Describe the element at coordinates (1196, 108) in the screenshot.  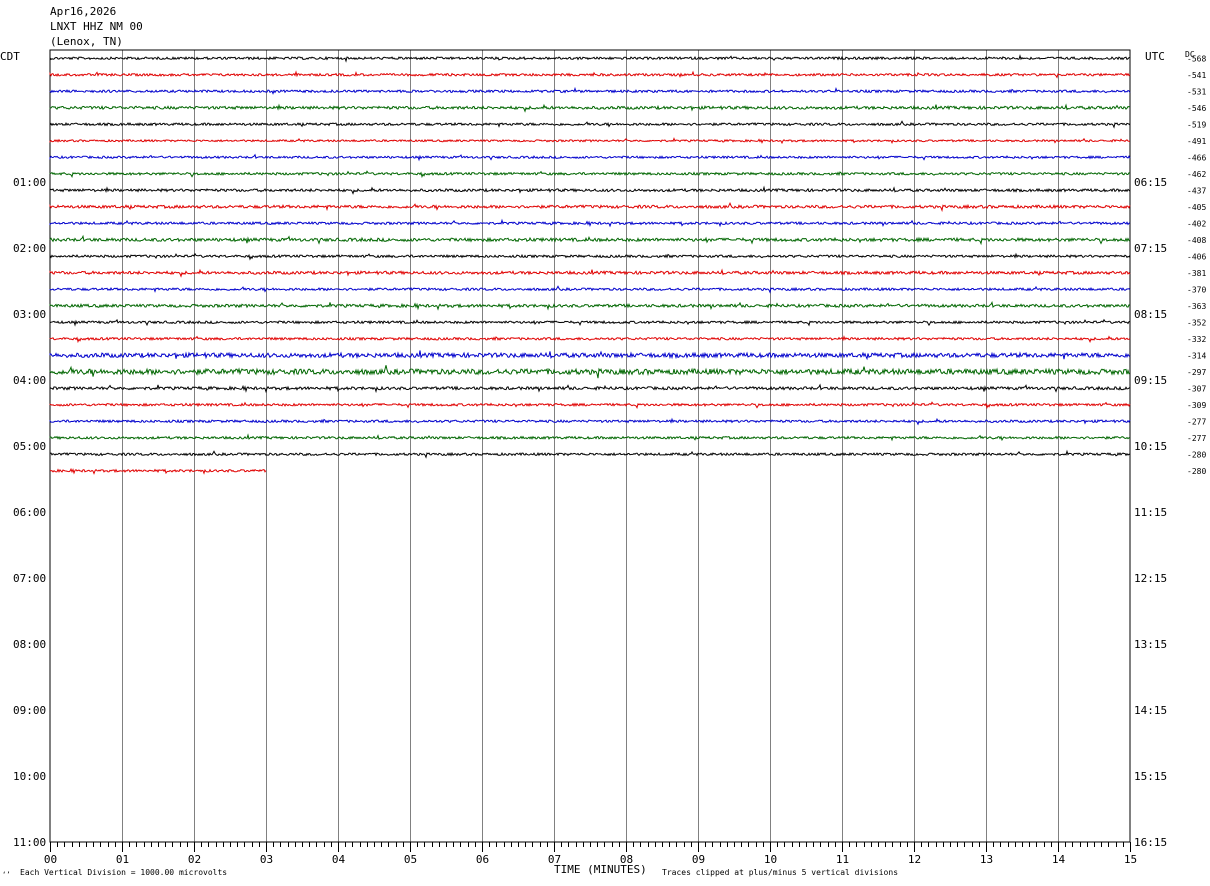
I see `dc-offset-label: -546` at that location.